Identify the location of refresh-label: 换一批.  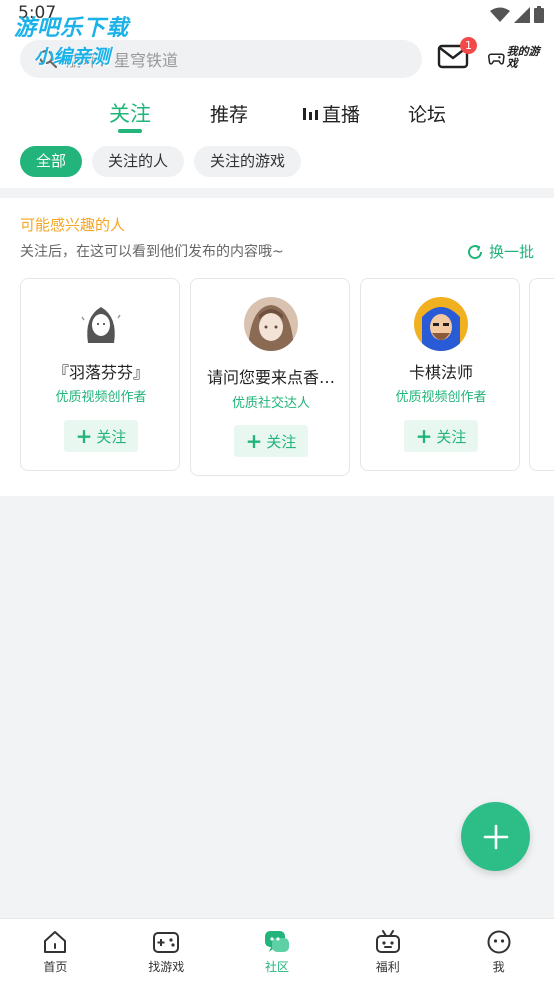
(512, 252).